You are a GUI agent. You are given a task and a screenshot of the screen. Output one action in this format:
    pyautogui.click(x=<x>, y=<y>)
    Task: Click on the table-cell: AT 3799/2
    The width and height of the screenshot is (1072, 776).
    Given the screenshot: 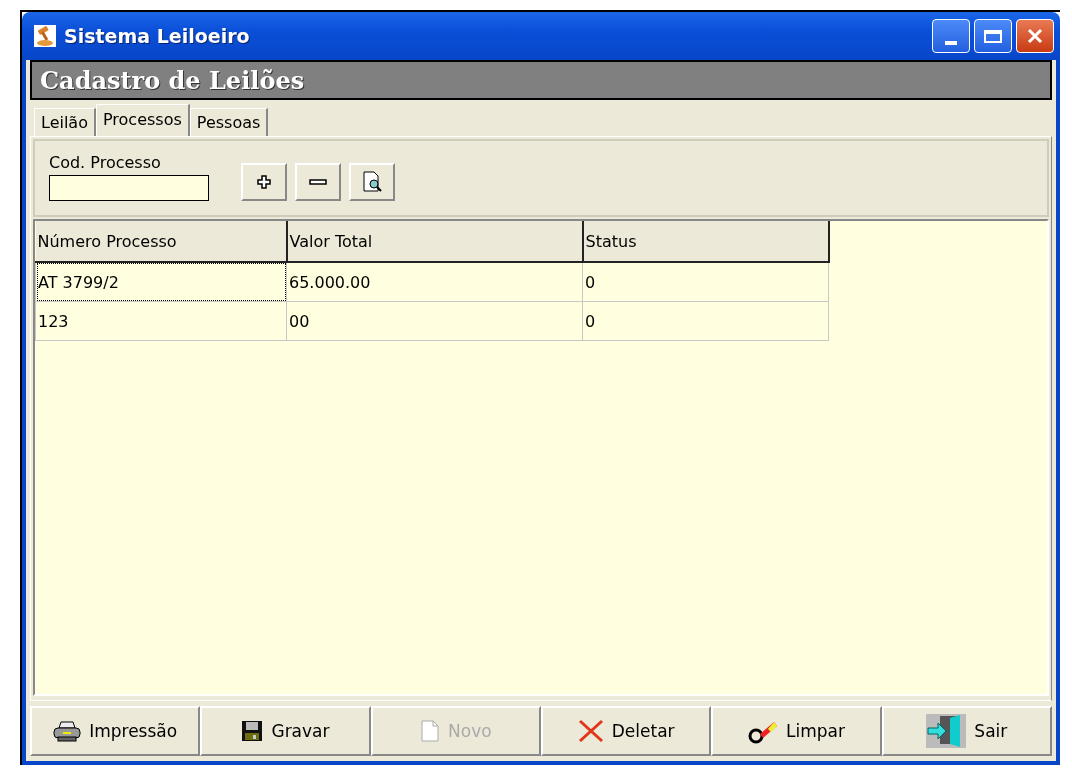 What is the action you would take?
    pyautogui.click(x=161, y=282)
    